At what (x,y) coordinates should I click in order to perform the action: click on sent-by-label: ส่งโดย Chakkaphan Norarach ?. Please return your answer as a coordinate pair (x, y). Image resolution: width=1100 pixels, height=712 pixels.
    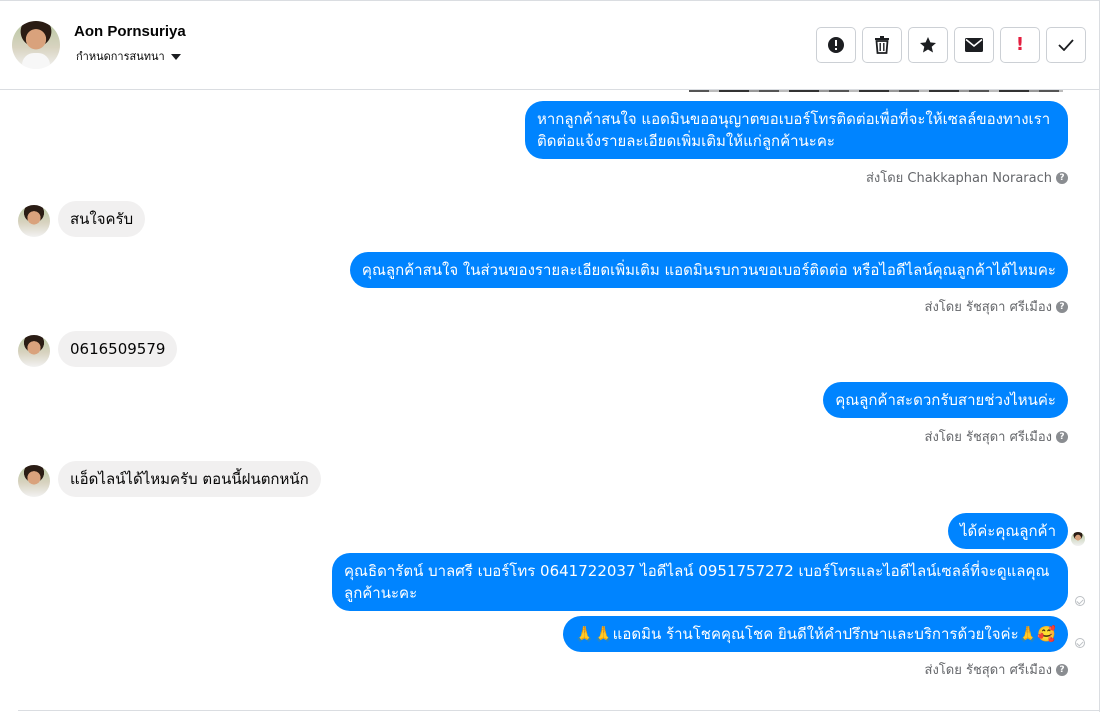
    Looking at the image, I should click on (967, 177).